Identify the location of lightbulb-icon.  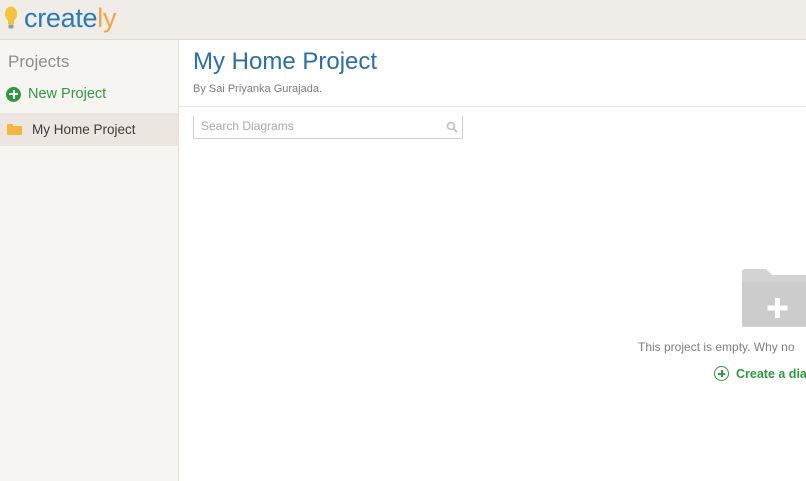
(11, 18).